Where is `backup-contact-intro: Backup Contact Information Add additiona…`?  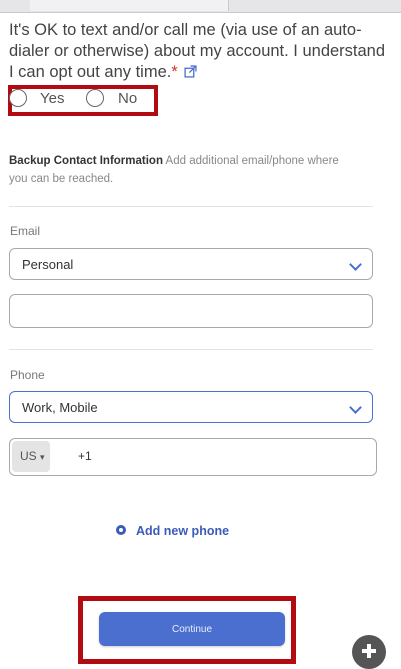
backup-contact-intro: Backup Contact Information Add additiona… is located at coordinates (174, 170).